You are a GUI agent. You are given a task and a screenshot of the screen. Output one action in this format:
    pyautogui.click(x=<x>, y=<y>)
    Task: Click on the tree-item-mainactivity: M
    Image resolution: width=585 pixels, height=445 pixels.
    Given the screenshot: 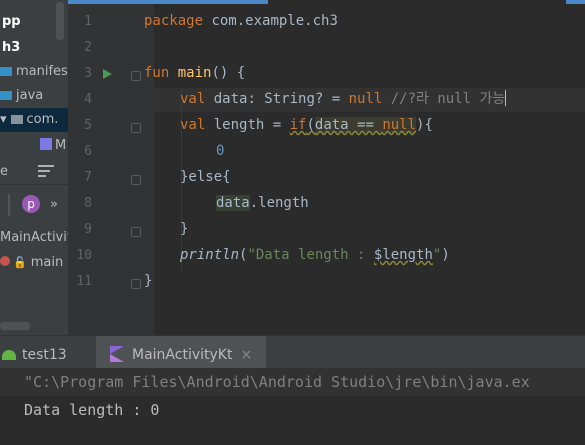 What is the action you would take?
    pyautogui.click(x=53, y=146)
    